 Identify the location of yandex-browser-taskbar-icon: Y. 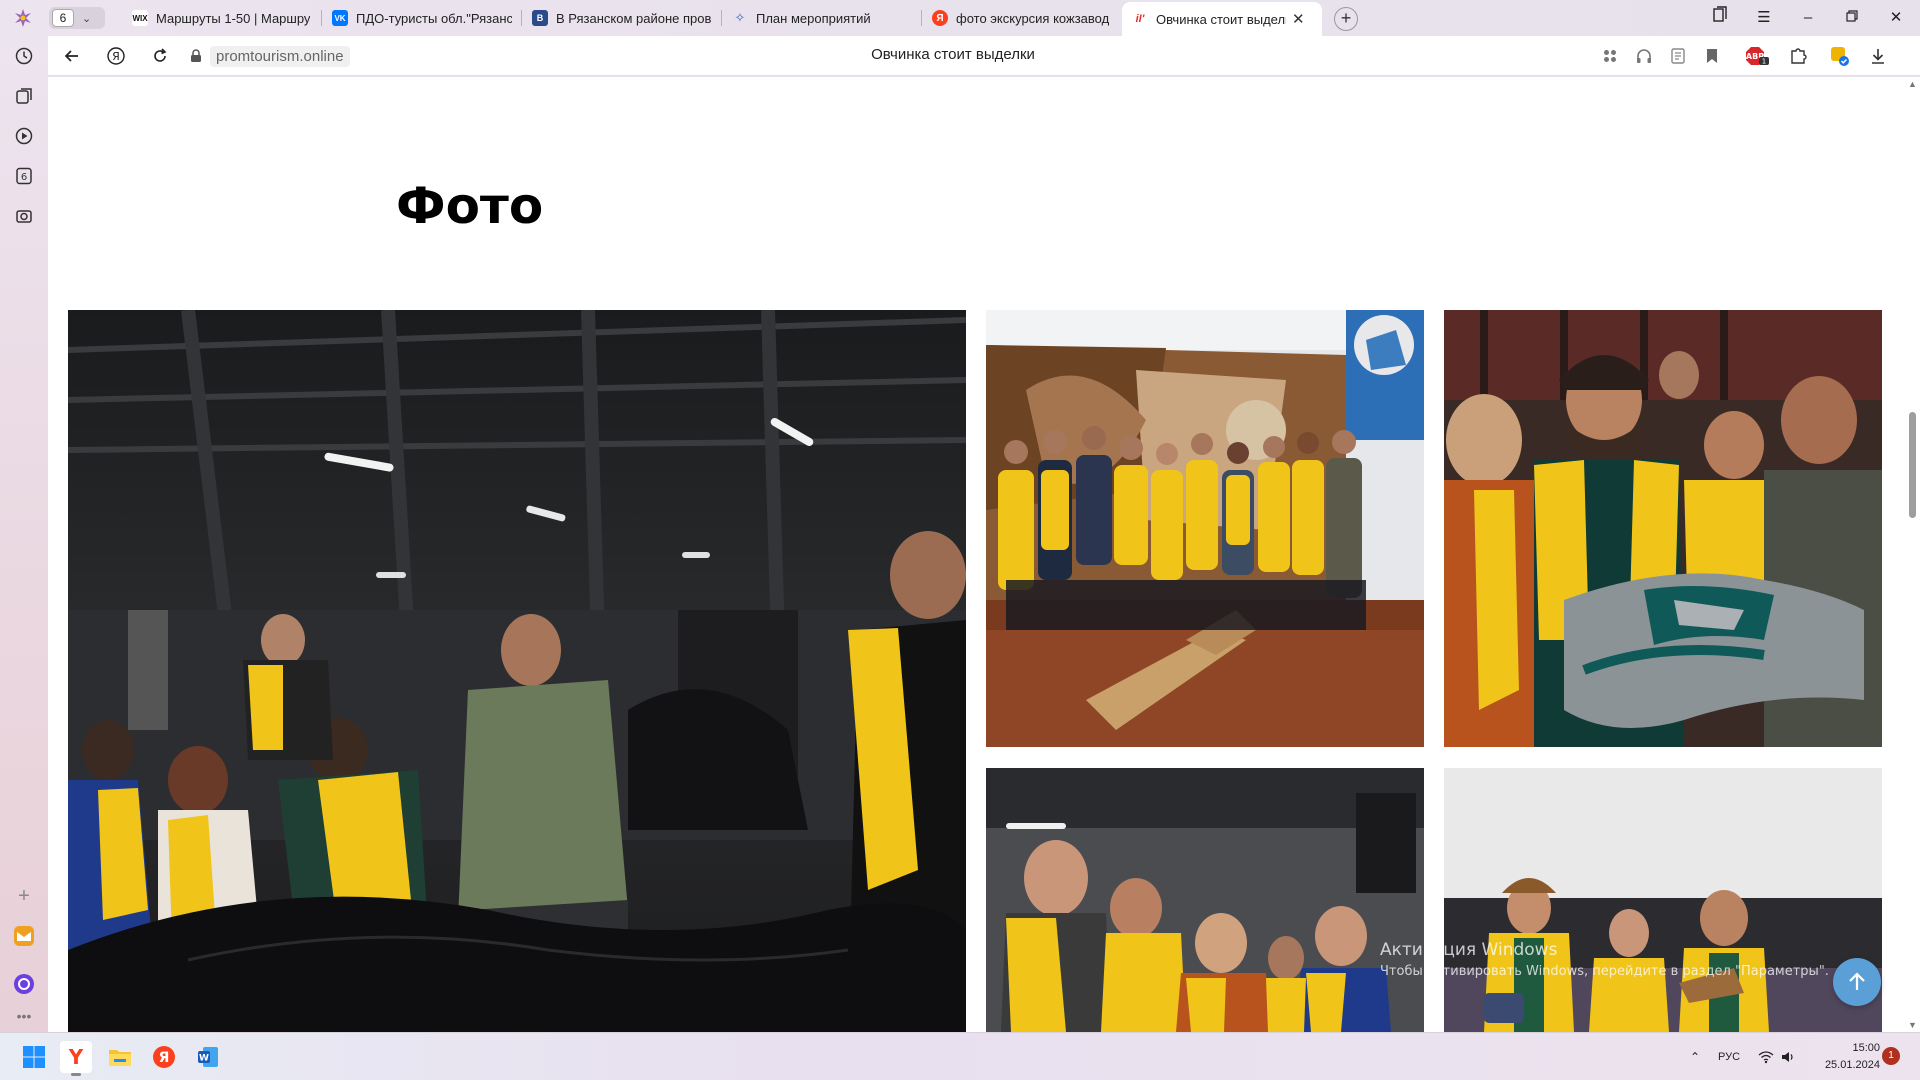
(76, 1058).